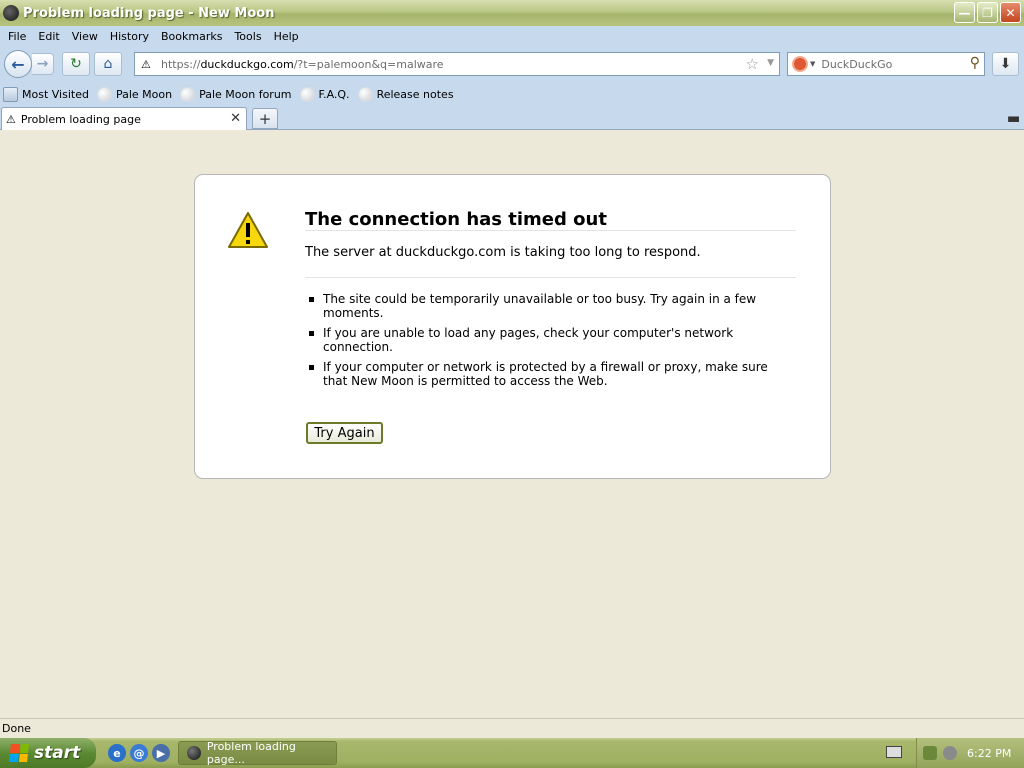  Describe the element at coordinates (108, 64) in the screenshot. I see `home-button: ⌂` at that location.